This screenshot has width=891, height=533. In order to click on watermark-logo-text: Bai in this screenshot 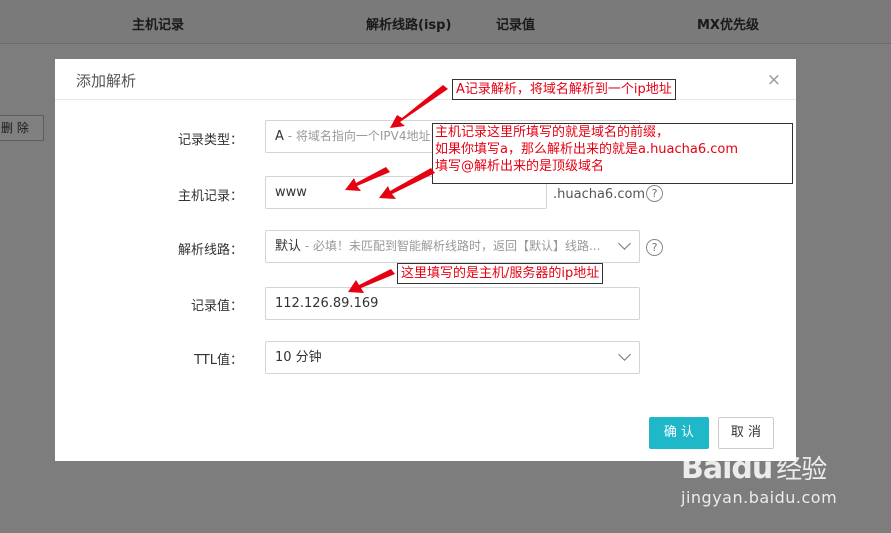, I will do `click(706, 468)`.